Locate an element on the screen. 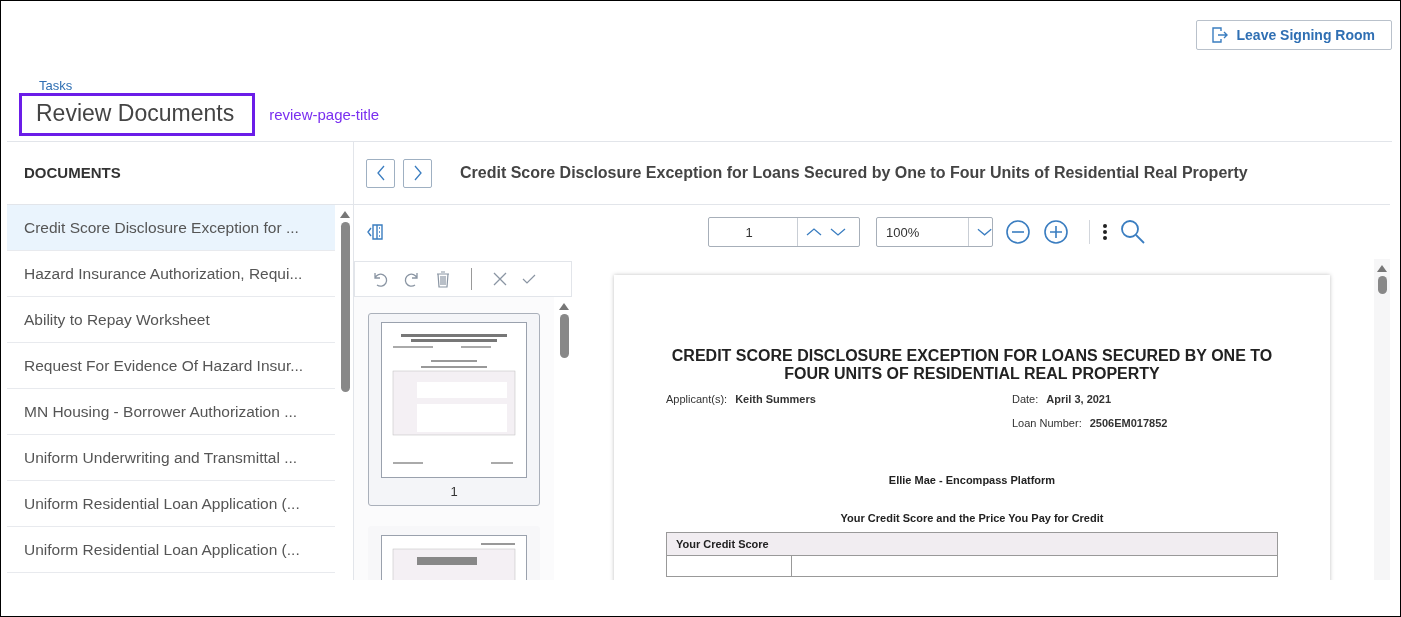  undo-icon is located at coordinates (380, 279).